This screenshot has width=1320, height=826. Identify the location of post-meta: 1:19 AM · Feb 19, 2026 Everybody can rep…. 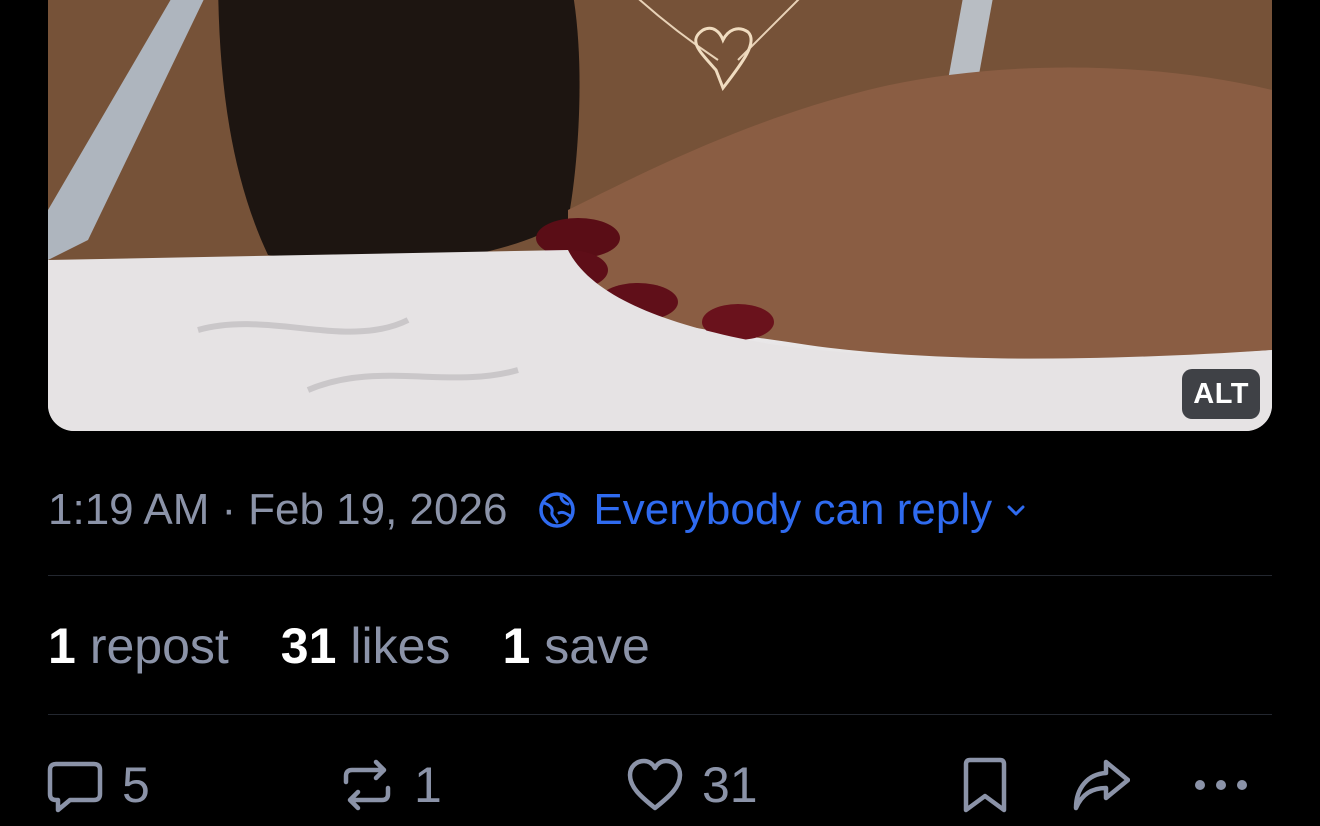
(538, 510).